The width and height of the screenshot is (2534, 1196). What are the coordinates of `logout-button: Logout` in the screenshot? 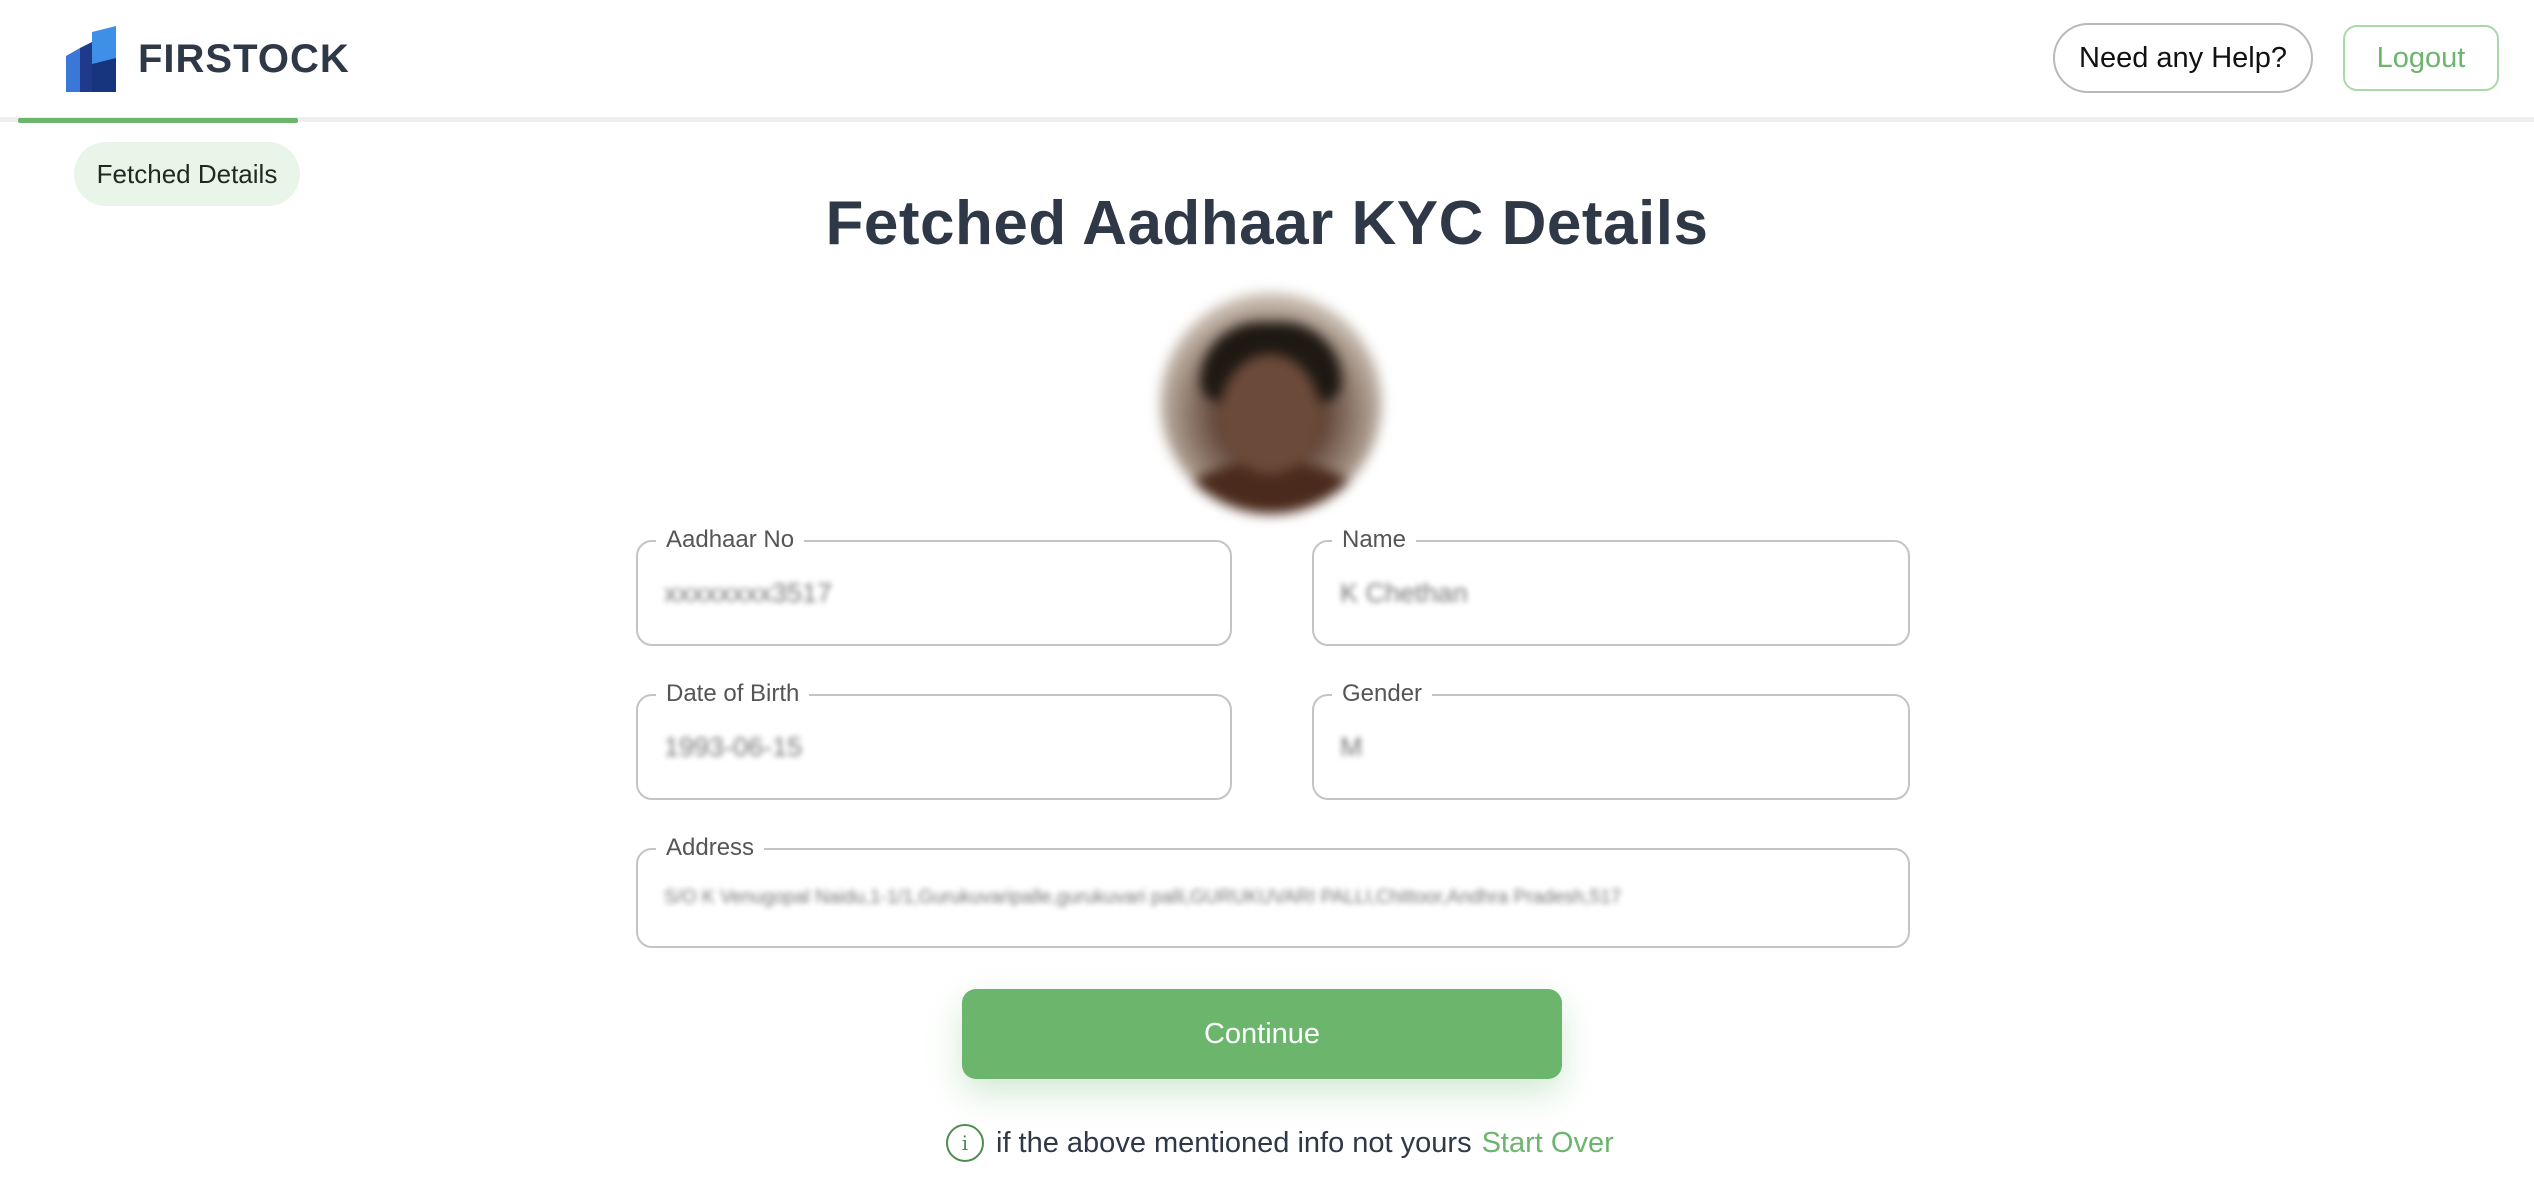 It's located at (2421, 58).